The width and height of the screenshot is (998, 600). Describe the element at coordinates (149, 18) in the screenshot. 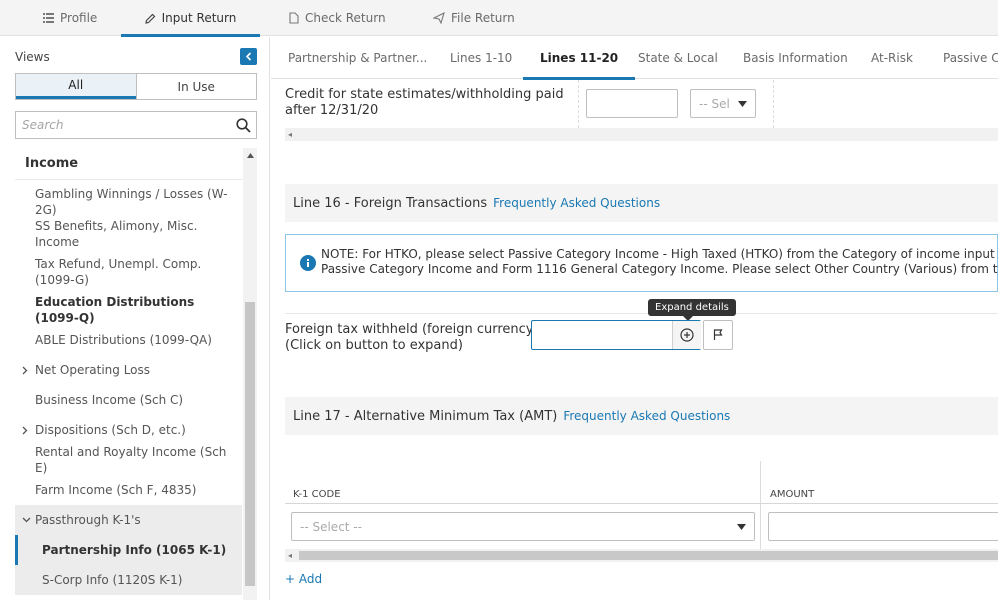

I see `pen-icon` at that location.